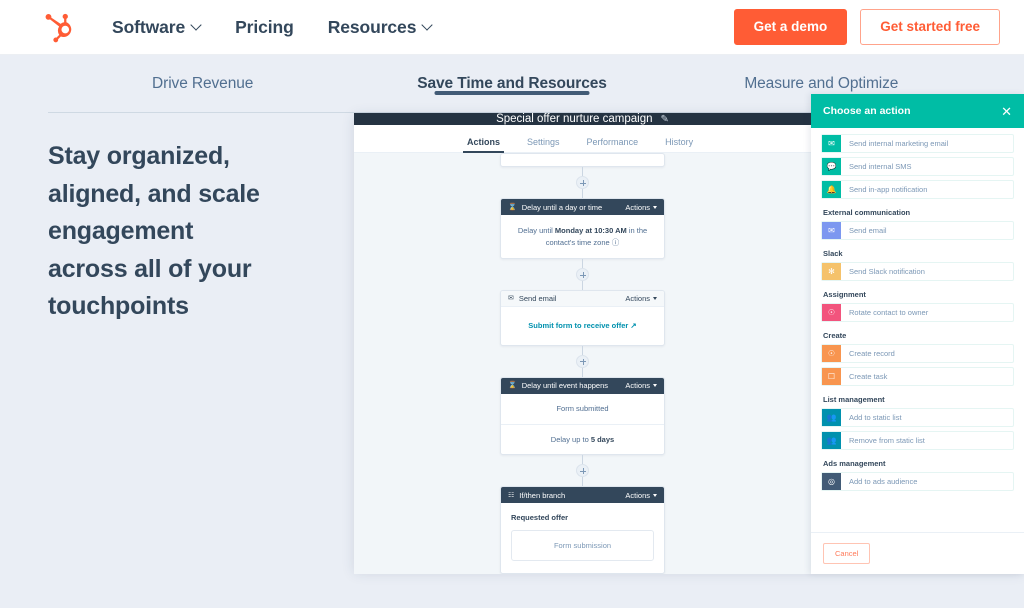  Describe the element at coordinates (542, 495) in the screenshot. I see `card-title: If/then branch` at that location.